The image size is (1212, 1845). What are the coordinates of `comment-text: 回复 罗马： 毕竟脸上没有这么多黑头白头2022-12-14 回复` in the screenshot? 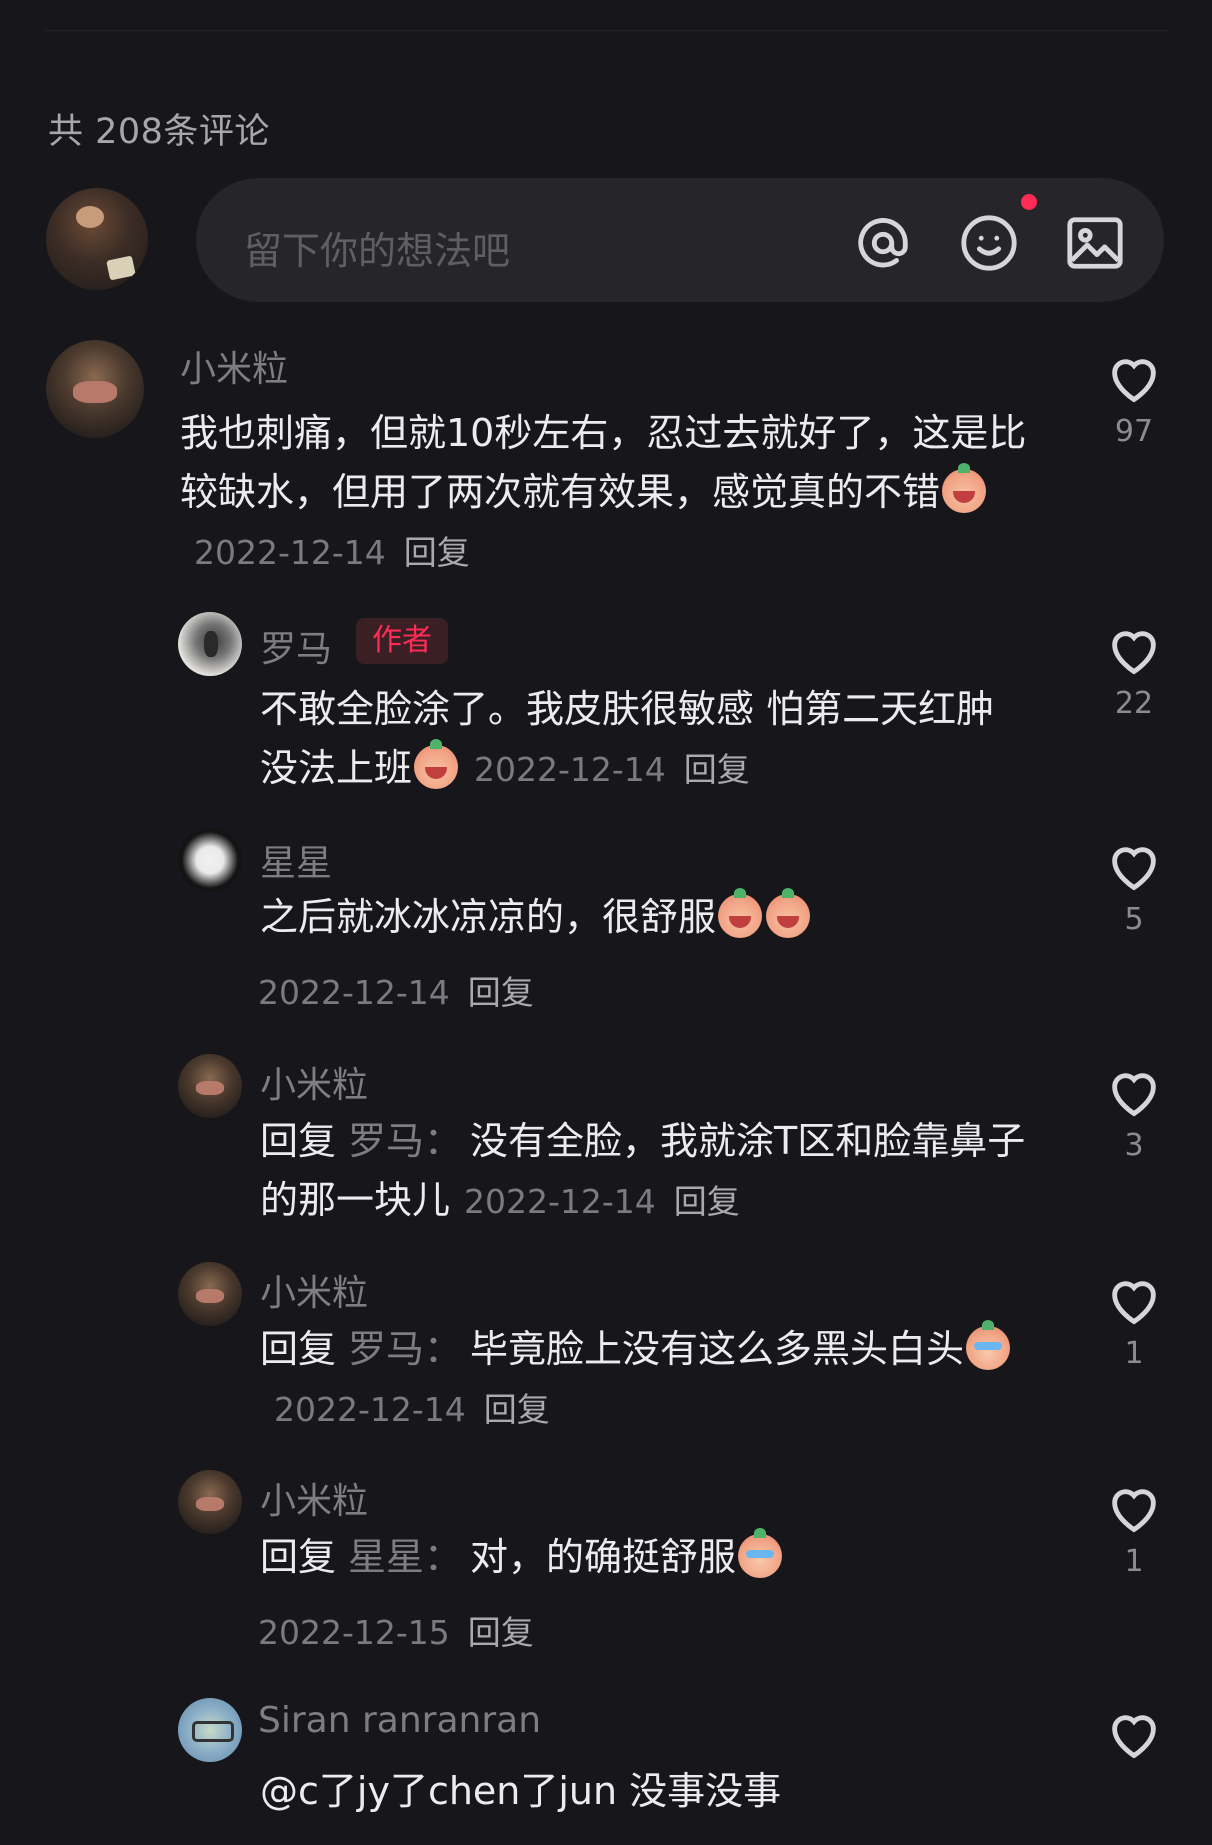 It's located at (650, 1379).